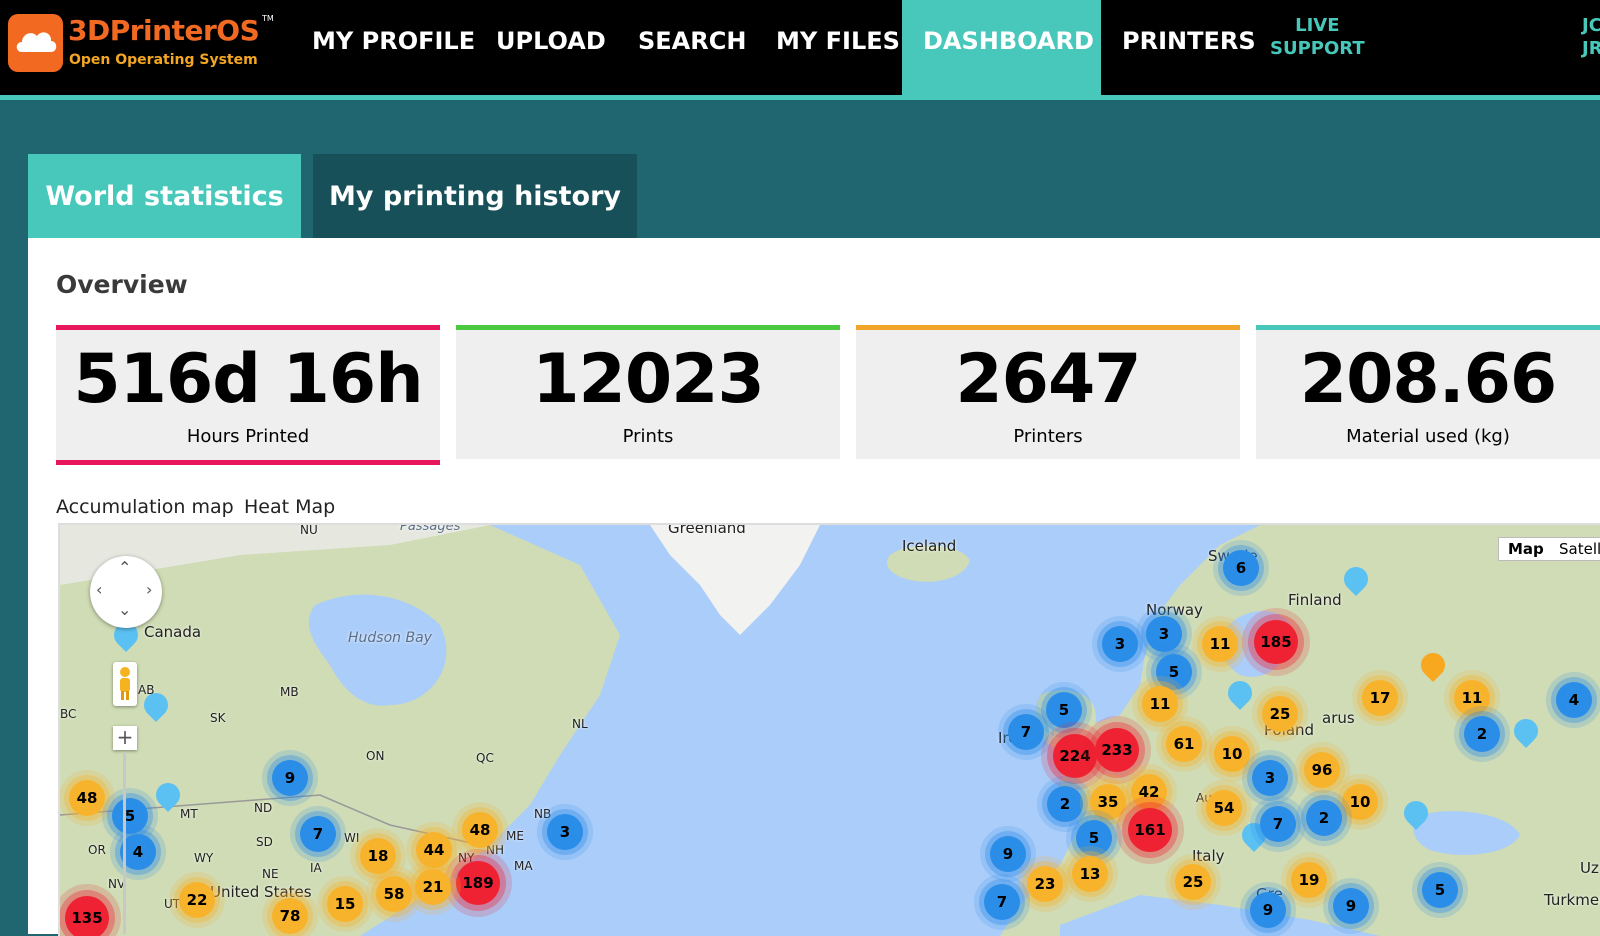 This screenshot has height=936, width=1600. What do you see at coordinates (1048, 379) in the screenshot?
I see `stat-value: 2647` at bounding box center [1048, 379].